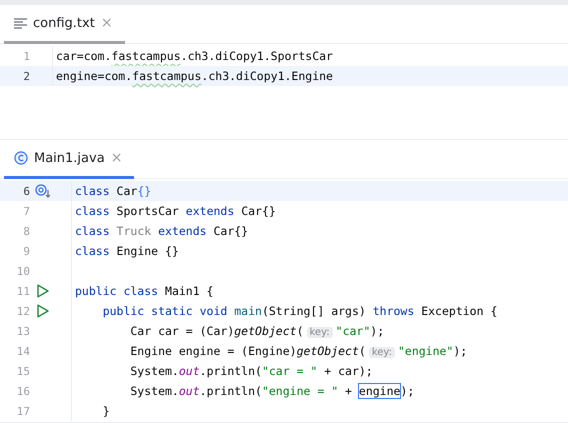 Image resolution: width=568 pixels, height=423 pixels. I want to click on code-line: System.out.println("car = " + car);, so click(251, 371).